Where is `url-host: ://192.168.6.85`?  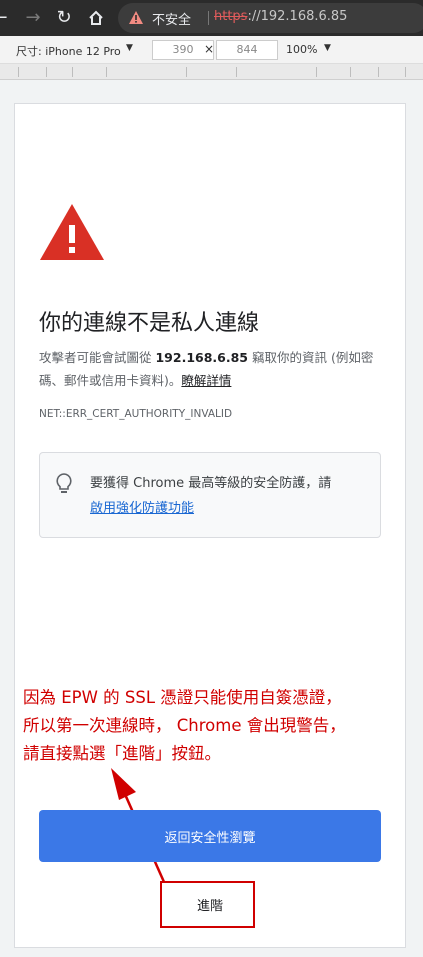
url-host: ://192.168.6.85 is located at coordinates (297, 16).